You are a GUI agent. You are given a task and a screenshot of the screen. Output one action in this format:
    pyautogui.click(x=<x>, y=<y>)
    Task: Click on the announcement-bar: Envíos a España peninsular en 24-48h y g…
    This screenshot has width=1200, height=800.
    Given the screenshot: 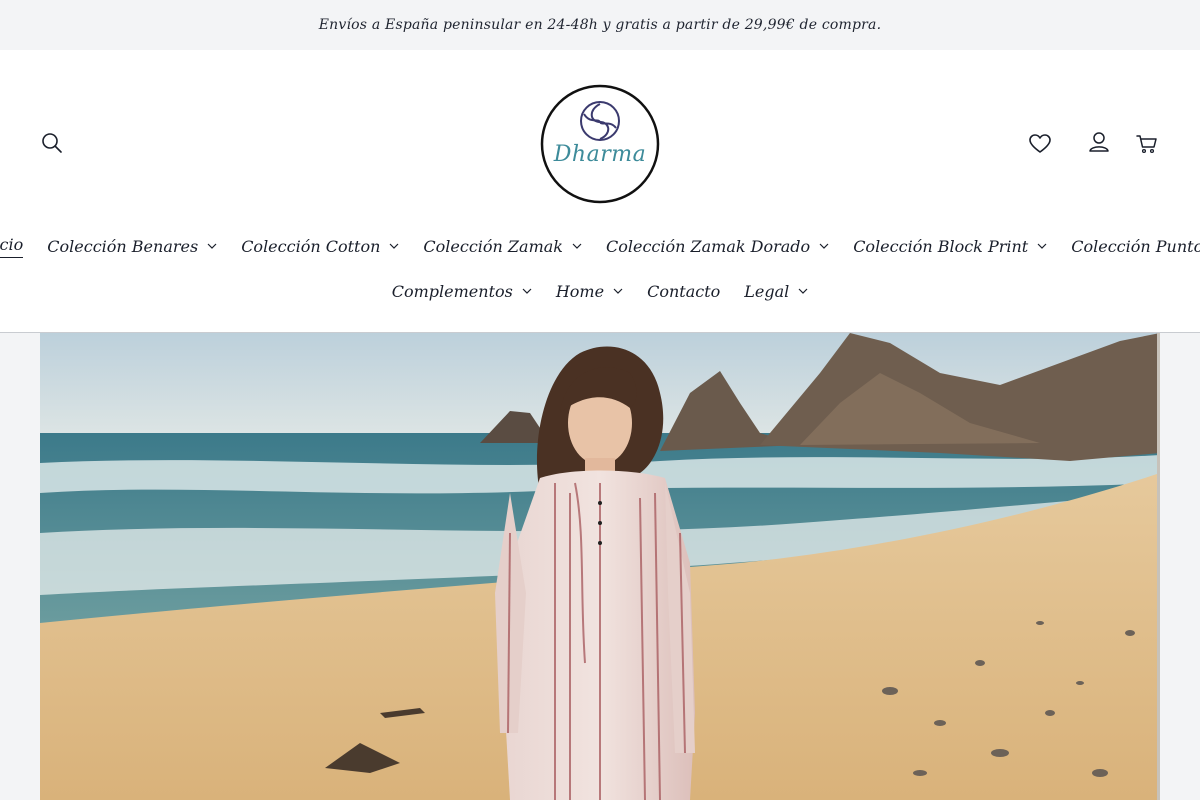 What is the action you would take?
    pyautogui.click(x=600, y=25)
    